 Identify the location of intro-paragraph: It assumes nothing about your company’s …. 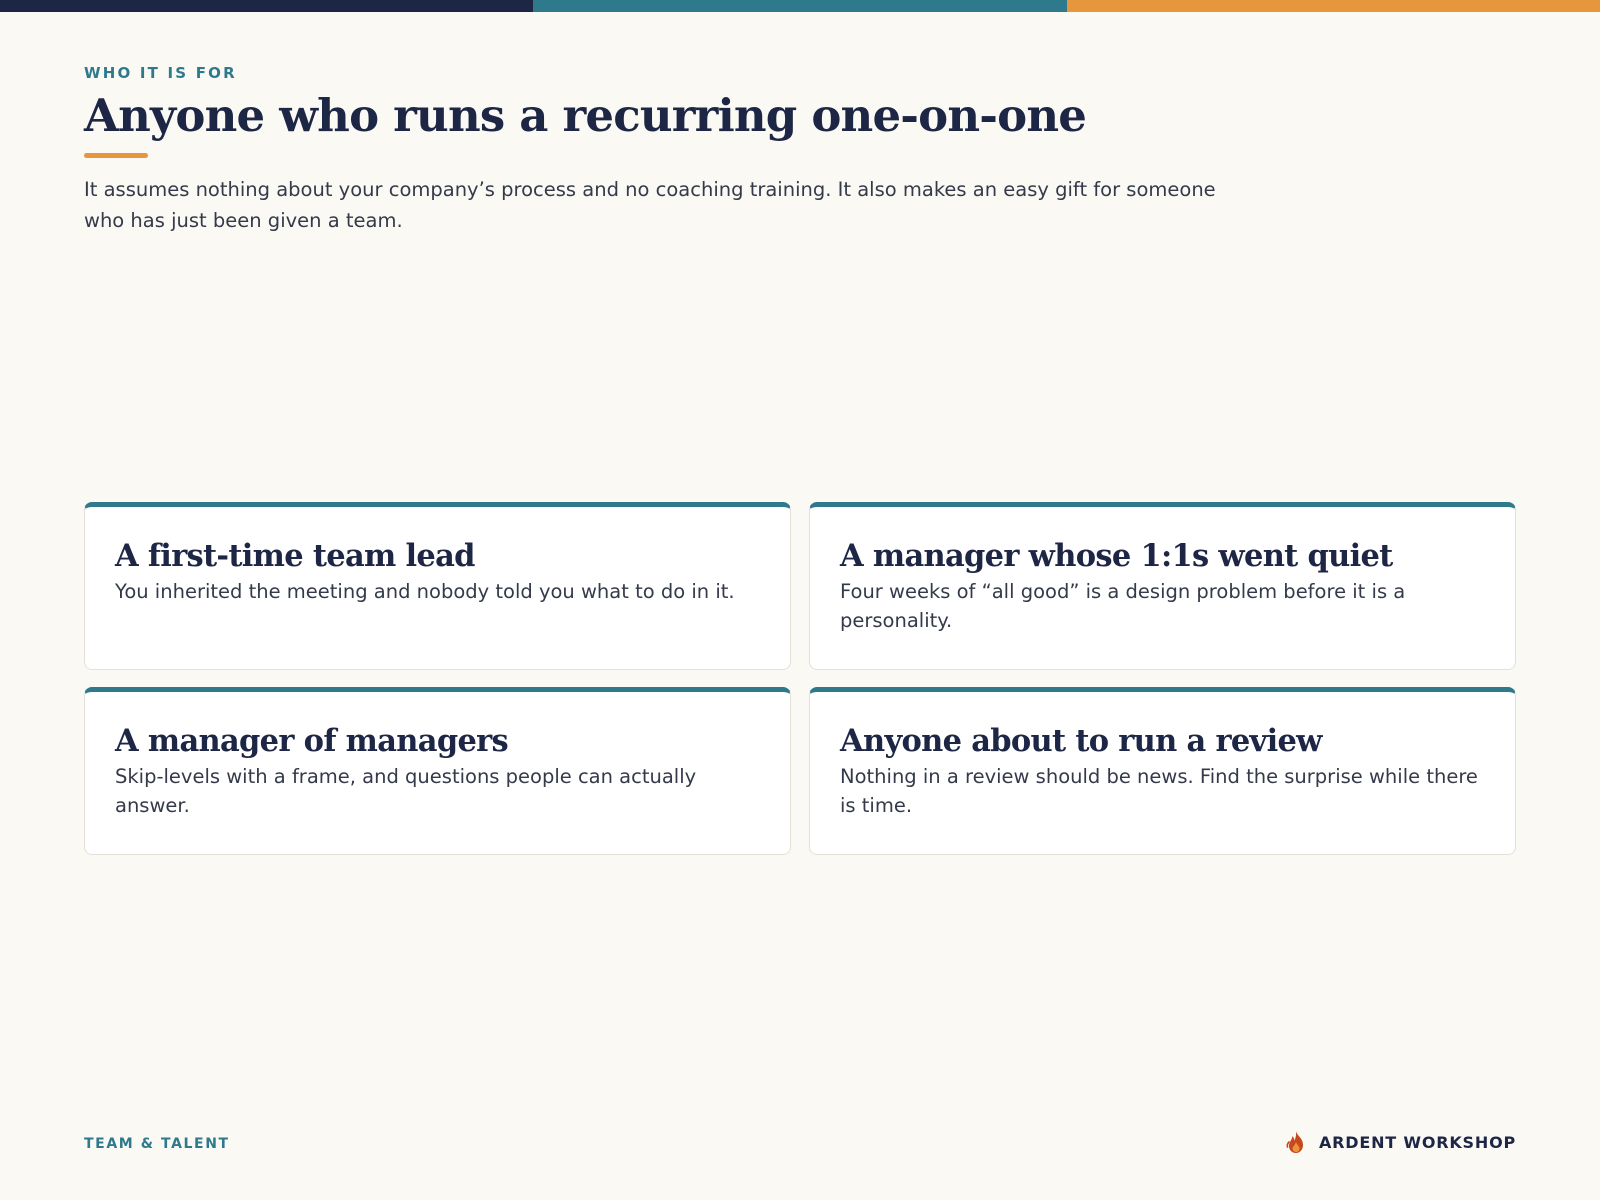
(650, 205).